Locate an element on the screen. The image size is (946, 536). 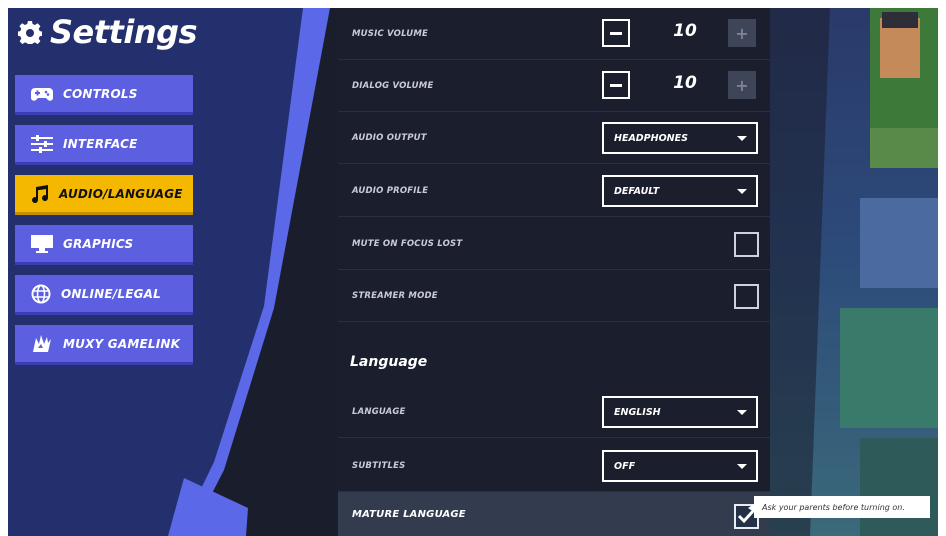
nav-audio-language: AUDIO/LANGUAGE is located at coordinates (104, 195).